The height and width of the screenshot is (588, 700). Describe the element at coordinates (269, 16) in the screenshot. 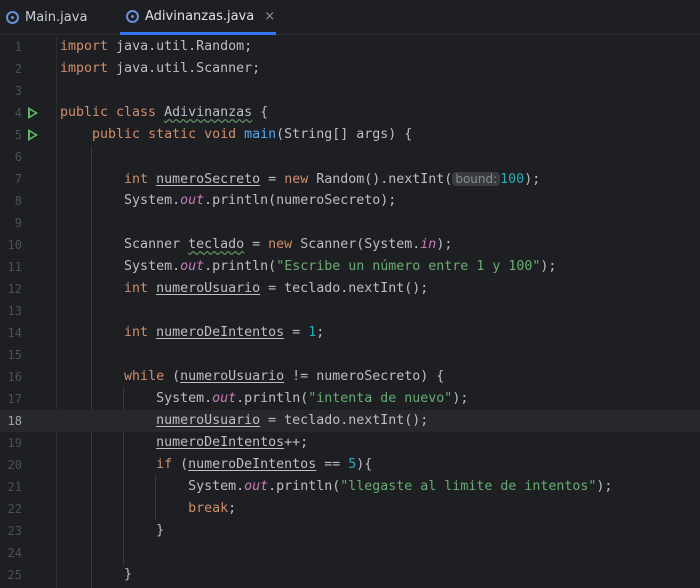

I see `close-icon: ×` at that location.